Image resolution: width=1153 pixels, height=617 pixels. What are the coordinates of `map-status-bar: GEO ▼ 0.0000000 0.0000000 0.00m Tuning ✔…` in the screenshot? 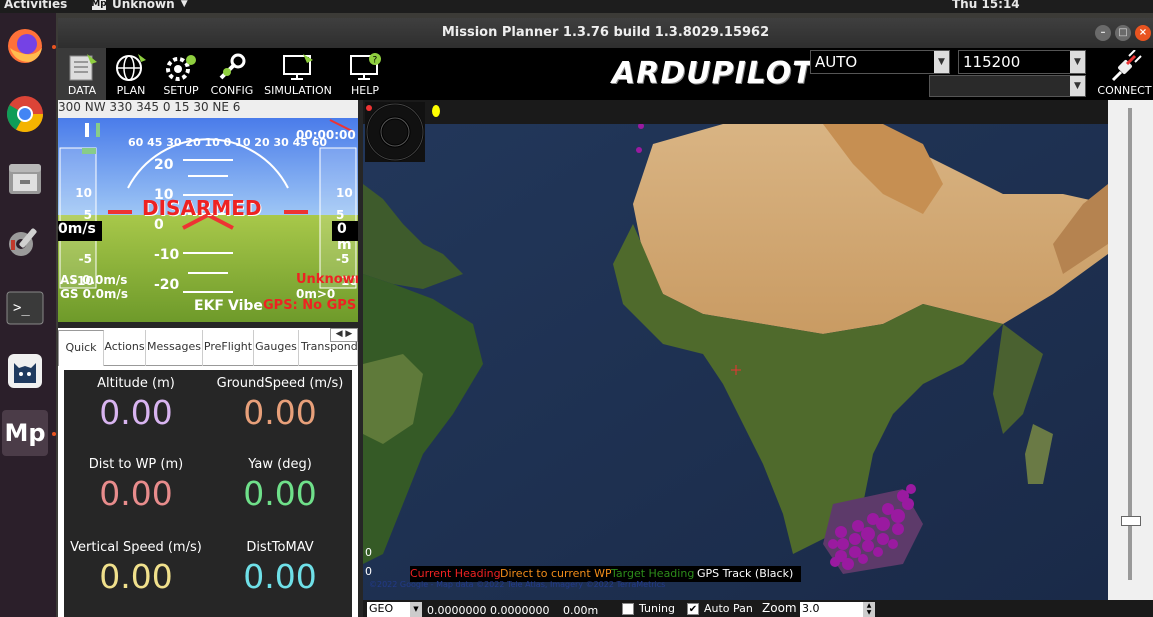 It's located at (758, 608).